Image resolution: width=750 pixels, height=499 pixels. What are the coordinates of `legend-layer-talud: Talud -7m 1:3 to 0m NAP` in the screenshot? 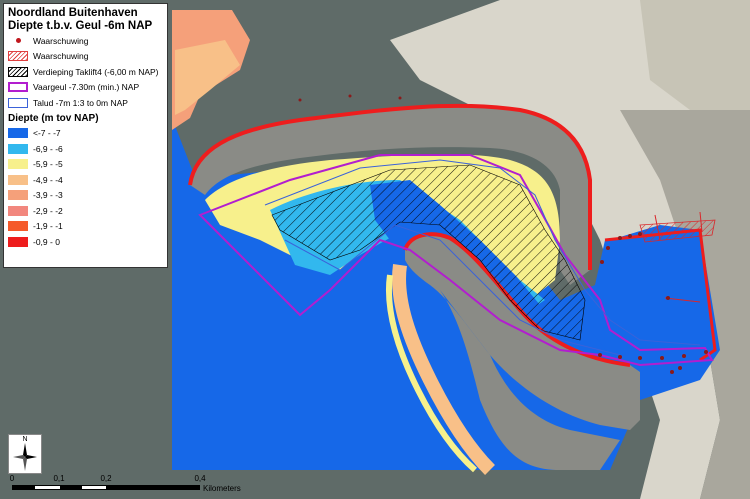 It's located at (85, 103).